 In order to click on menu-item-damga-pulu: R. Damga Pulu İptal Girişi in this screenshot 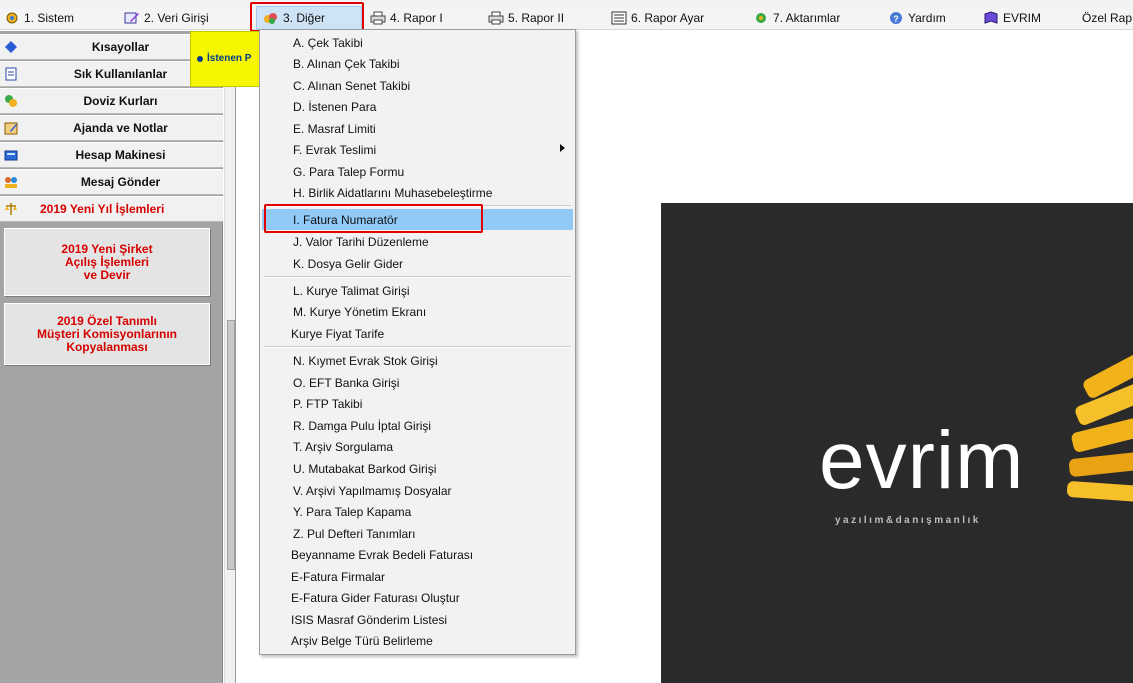, I will do `click(417, 425)`.